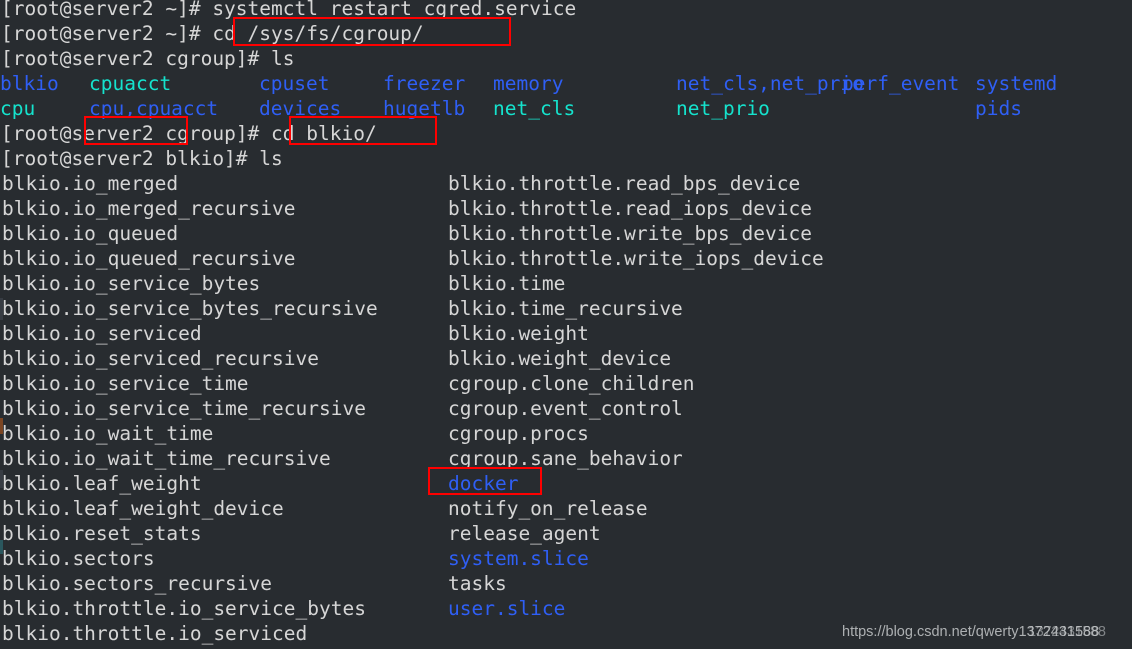  I want to click on file-entry-label: docker, so click(483, 483).